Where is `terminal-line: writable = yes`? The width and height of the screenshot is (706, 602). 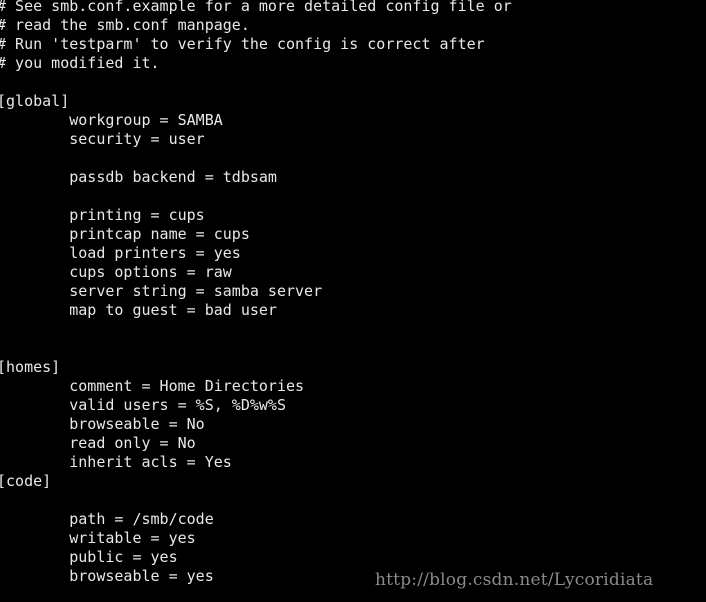 terminal-line: writable = yes is located at coordinates (98, 538).